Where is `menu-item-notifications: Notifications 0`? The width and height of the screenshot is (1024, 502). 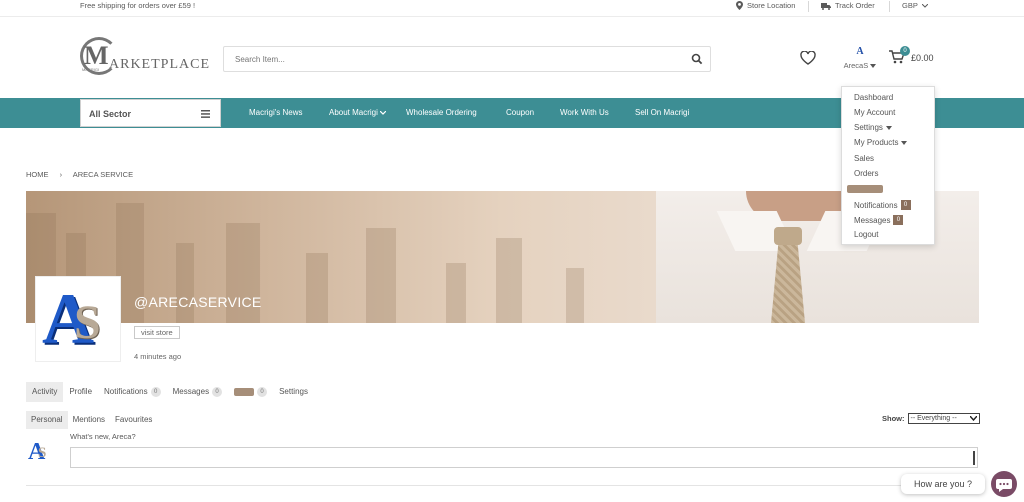 menu-item-notifications: Notifications 0 is located at coordinates (882, 205).